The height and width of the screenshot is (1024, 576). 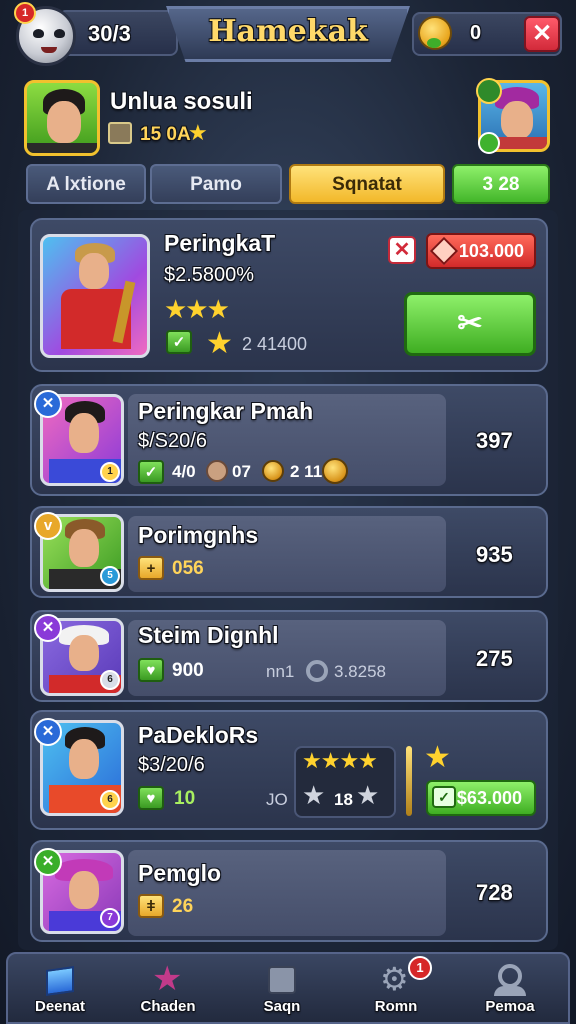 What do you see at coordinates (171, 765) in the screenshot?
I see `player-price-change: $3/20/6` at bounding box center [171, 765].